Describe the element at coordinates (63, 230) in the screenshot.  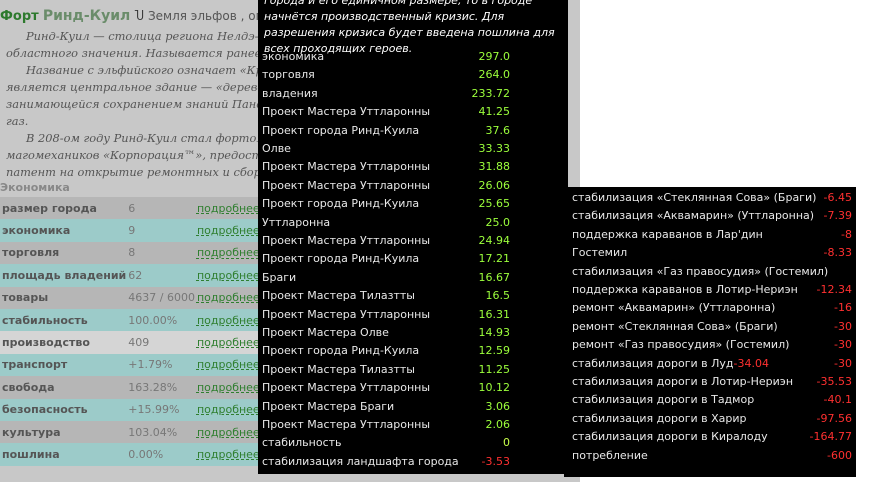
I see `stat-name: экономика` at that location.